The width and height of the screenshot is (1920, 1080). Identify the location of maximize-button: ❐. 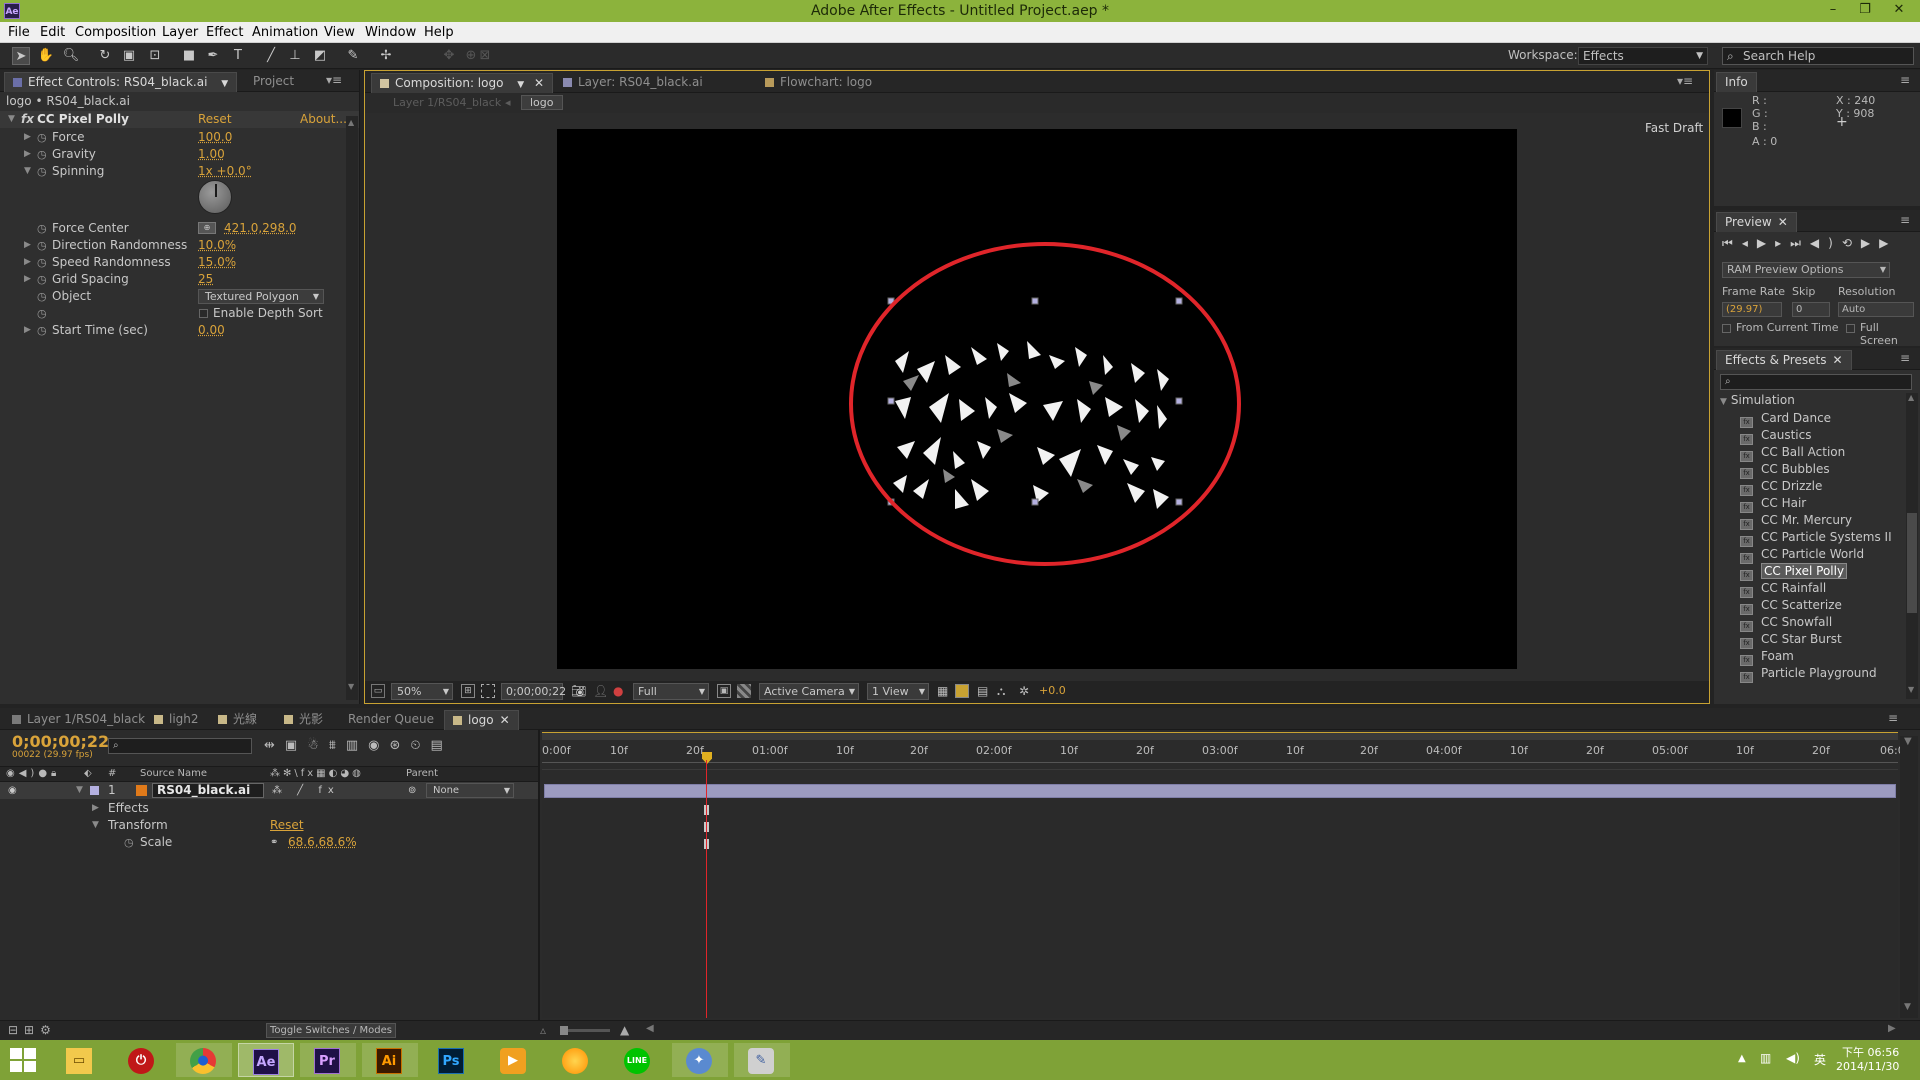
(1865, 11).